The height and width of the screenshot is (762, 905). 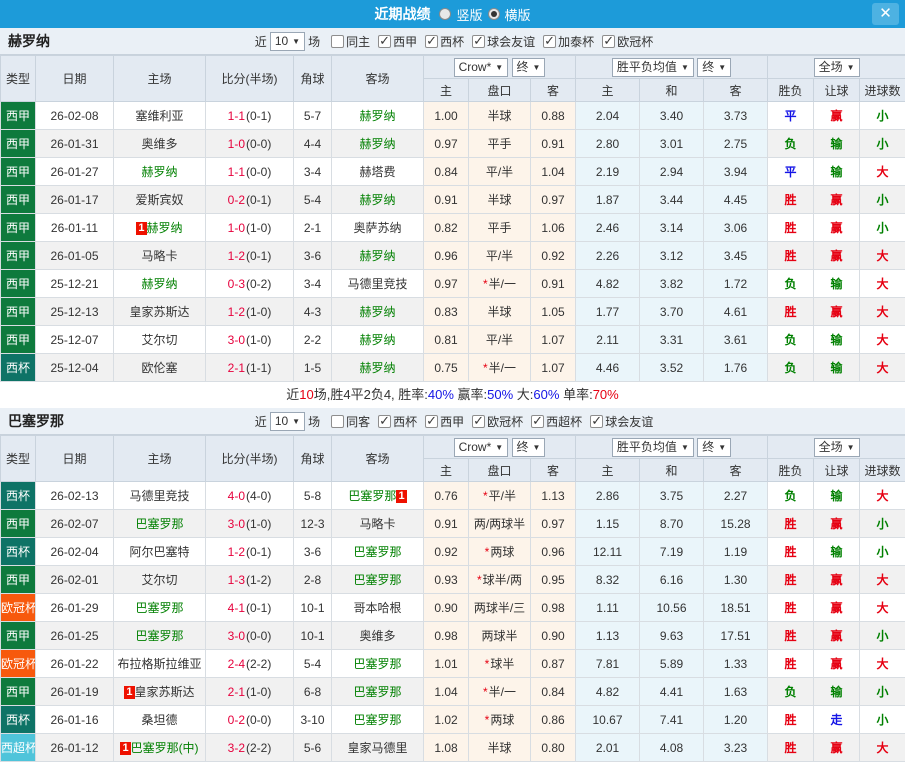 I want to click on away-odds-cell: 0.95, so click(x=553, y=580).